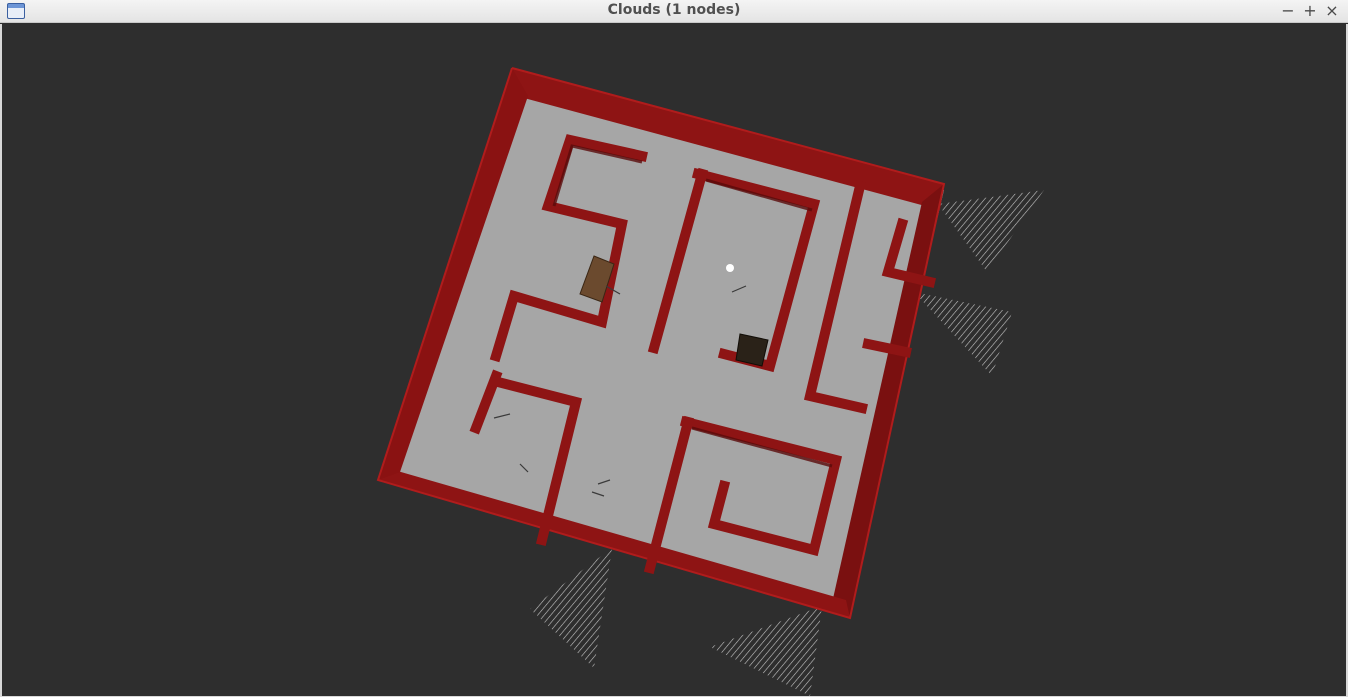 The height and width of the screenshot is (697, 1348). I want to click on close-button: ×, so click(1332, 11).